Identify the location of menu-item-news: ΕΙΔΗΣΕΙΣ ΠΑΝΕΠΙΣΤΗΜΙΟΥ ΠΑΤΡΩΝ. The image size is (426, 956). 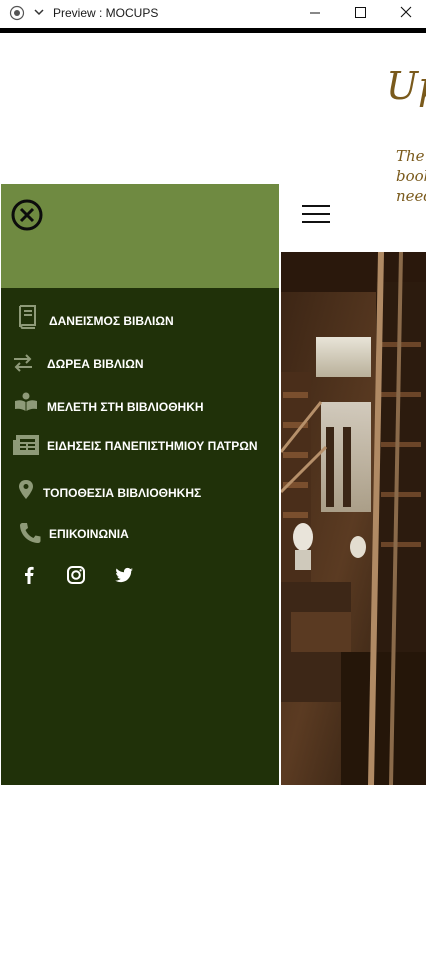
(143, 445).